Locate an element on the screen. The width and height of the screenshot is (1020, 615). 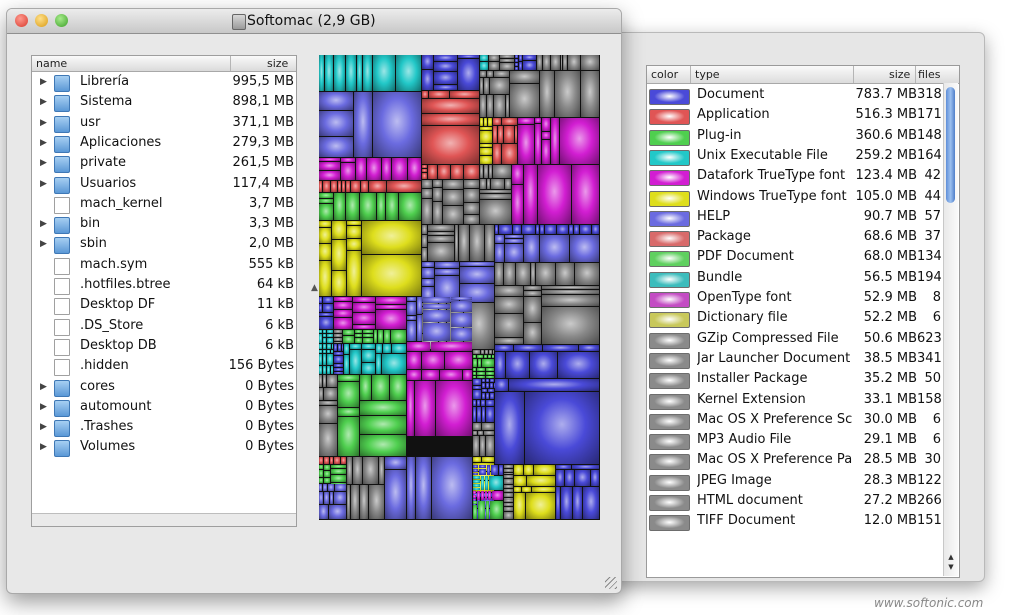
type-row: Plug-in 360.6 MB 148 is located at coordinates (795, 137).